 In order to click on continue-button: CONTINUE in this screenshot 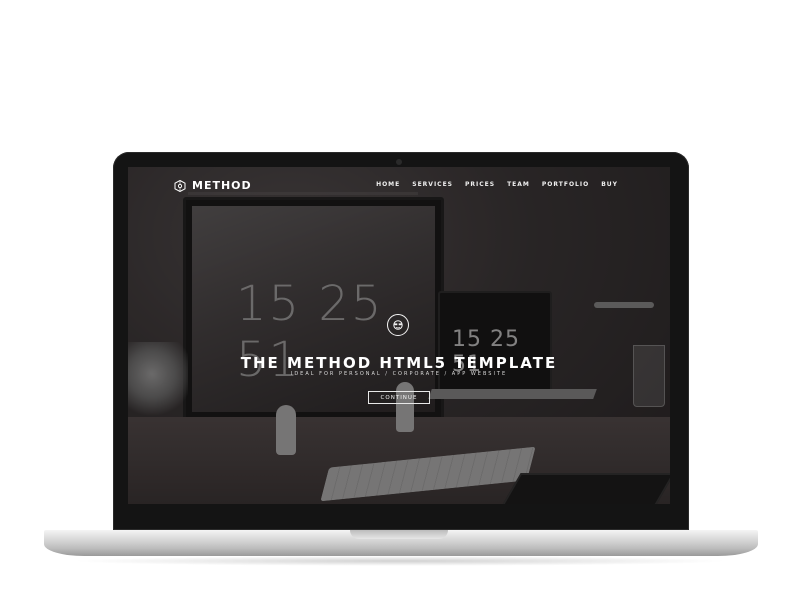, I will do `click(399, 397)`.